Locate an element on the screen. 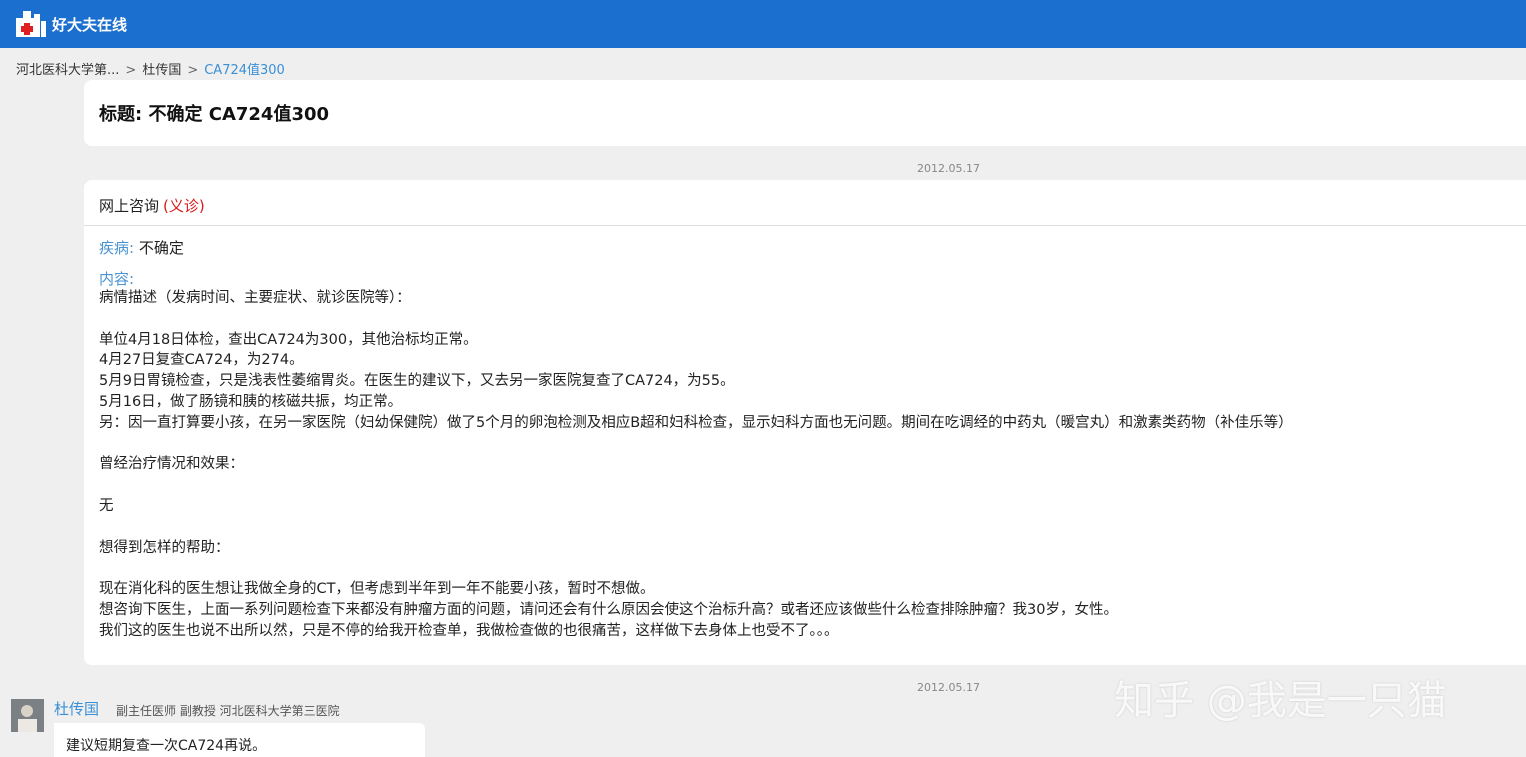 Image resolution: width=1526 pixels, height=757 pixels. disease-value: 不确定 is located at coordinates (161, 248).